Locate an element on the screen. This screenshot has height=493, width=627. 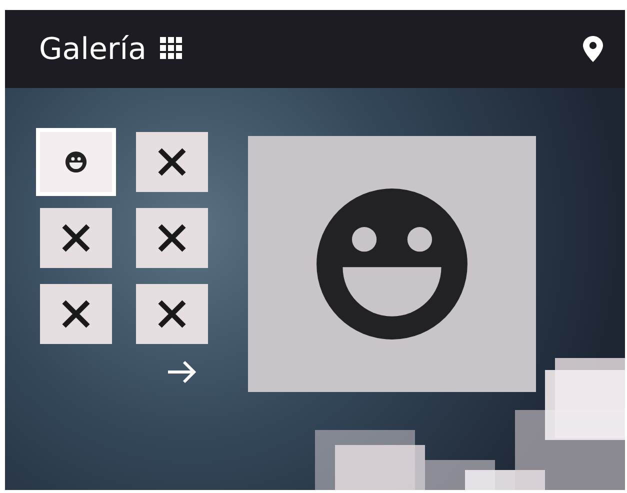
window-title: Galería is located at coordinates (92, 49).